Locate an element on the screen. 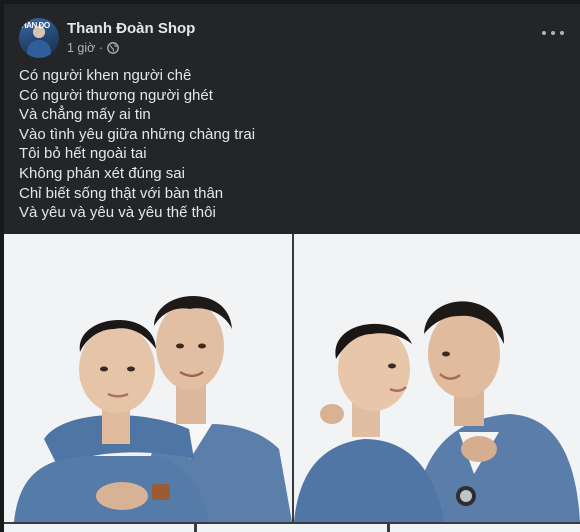 This screenshot has height=532, width=580. more-photos-strip is located at coordinates (292, 528).